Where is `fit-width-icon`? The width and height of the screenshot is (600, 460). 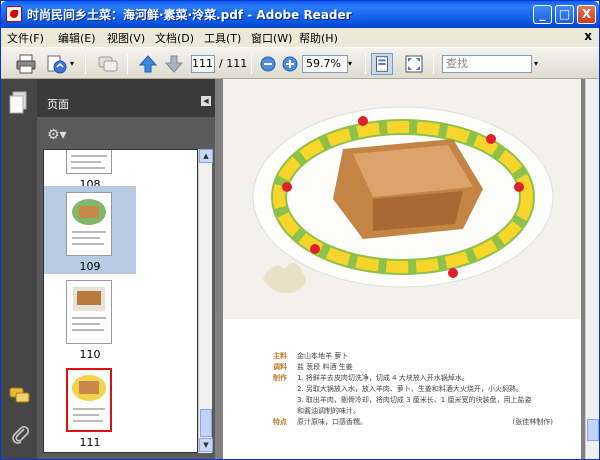
fit-width-icon is located at coordinates (382, 64).